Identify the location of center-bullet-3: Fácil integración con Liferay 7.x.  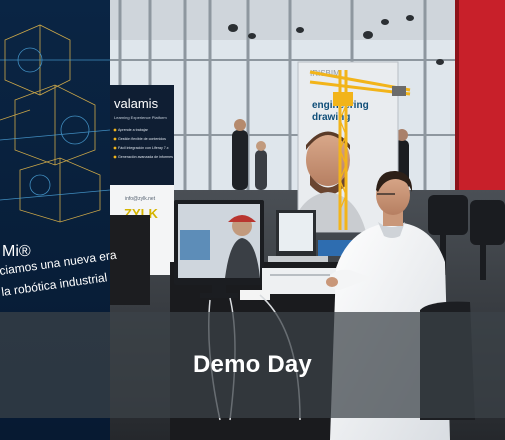
(143, 148).